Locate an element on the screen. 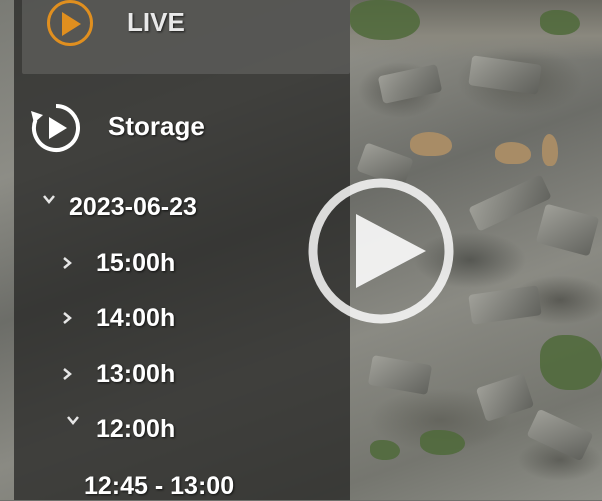 This screenshot has height=501, width=602. live-menu-item: LIVE is located at coordinates (186, 37).